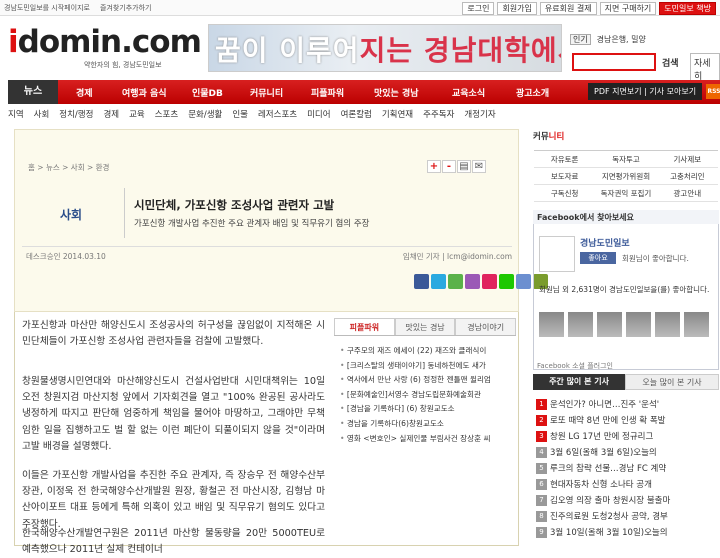 Image resolution: width=720 pixels, height=558 pixels. I want to click on most-read-tabs: 주간 많이 본 기사 오늘 많이 본 기사, so click(626, 382).